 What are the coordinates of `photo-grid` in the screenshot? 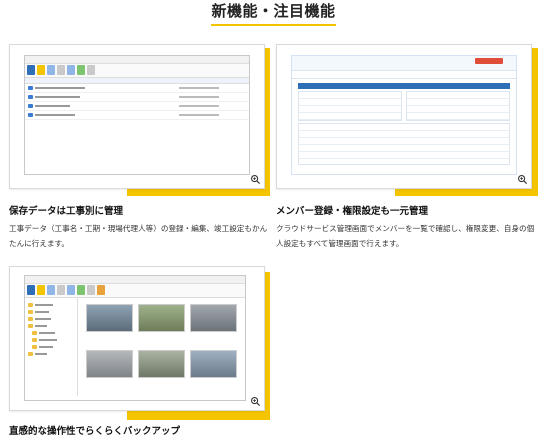 It's located at (161, 347).